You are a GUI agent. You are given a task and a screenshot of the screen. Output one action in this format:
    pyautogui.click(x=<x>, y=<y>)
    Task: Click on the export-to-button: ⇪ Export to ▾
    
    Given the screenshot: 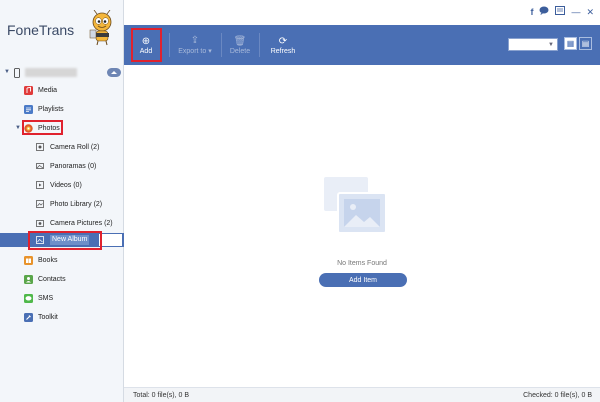 What is the action you would take?
    pyautogui.click(x=195, y=45)
    